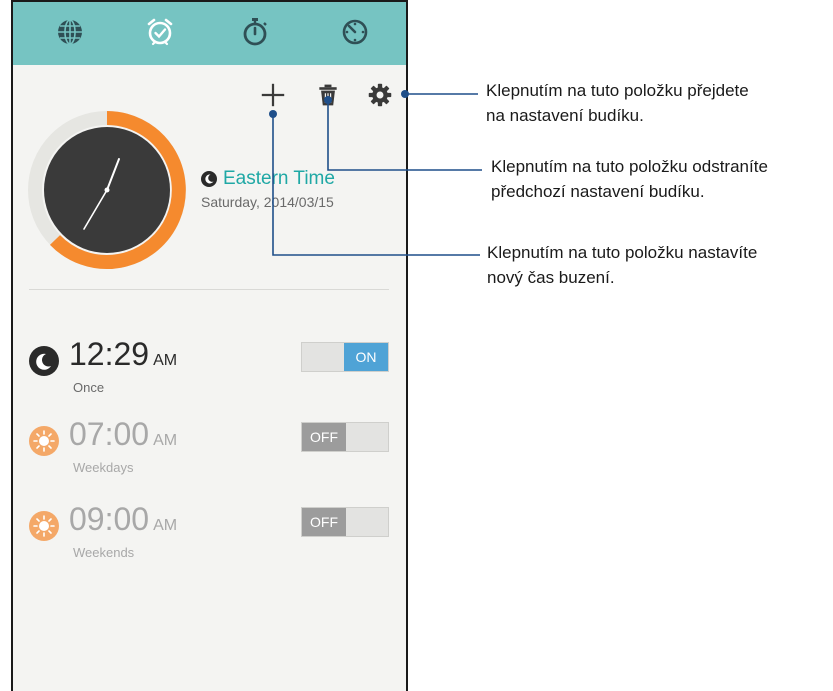  Describe the element at coordinates (209, 289) in the screenshot. I see `divider` at that location.